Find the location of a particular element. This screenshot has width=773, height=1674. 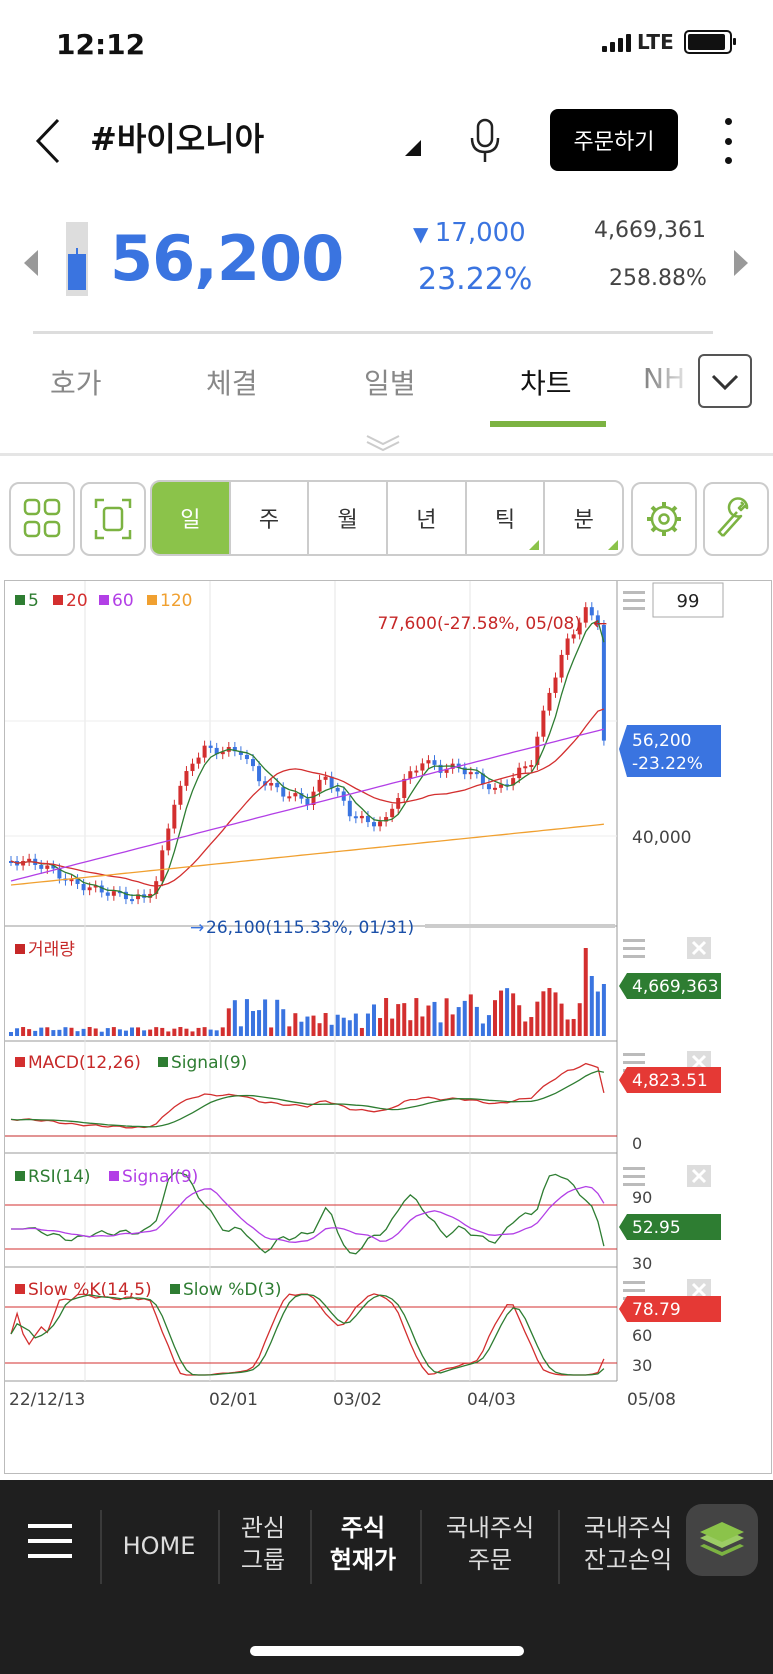

layers-button is located at coordinates (722, 1540).